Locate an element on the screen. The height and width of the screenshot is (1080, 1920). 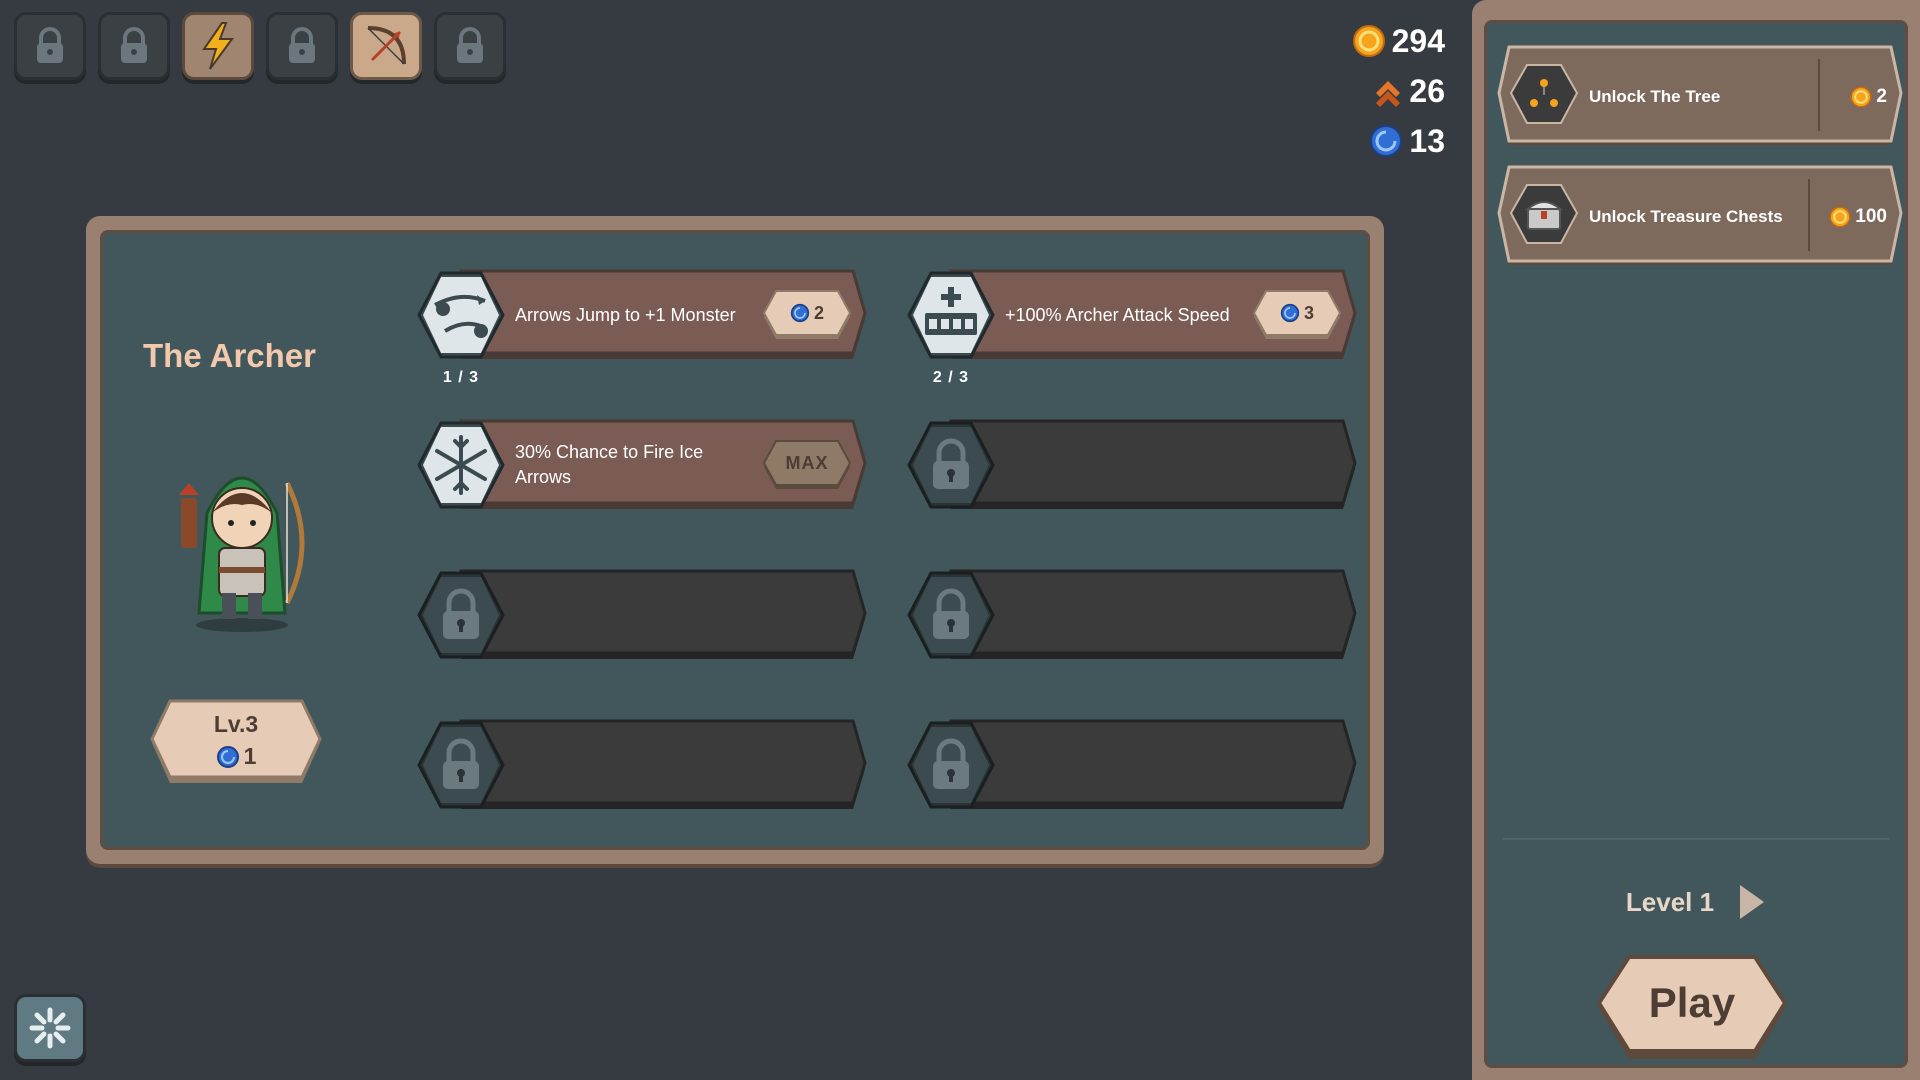
level-label: Level 1 is located at coordinates (1670, 901).